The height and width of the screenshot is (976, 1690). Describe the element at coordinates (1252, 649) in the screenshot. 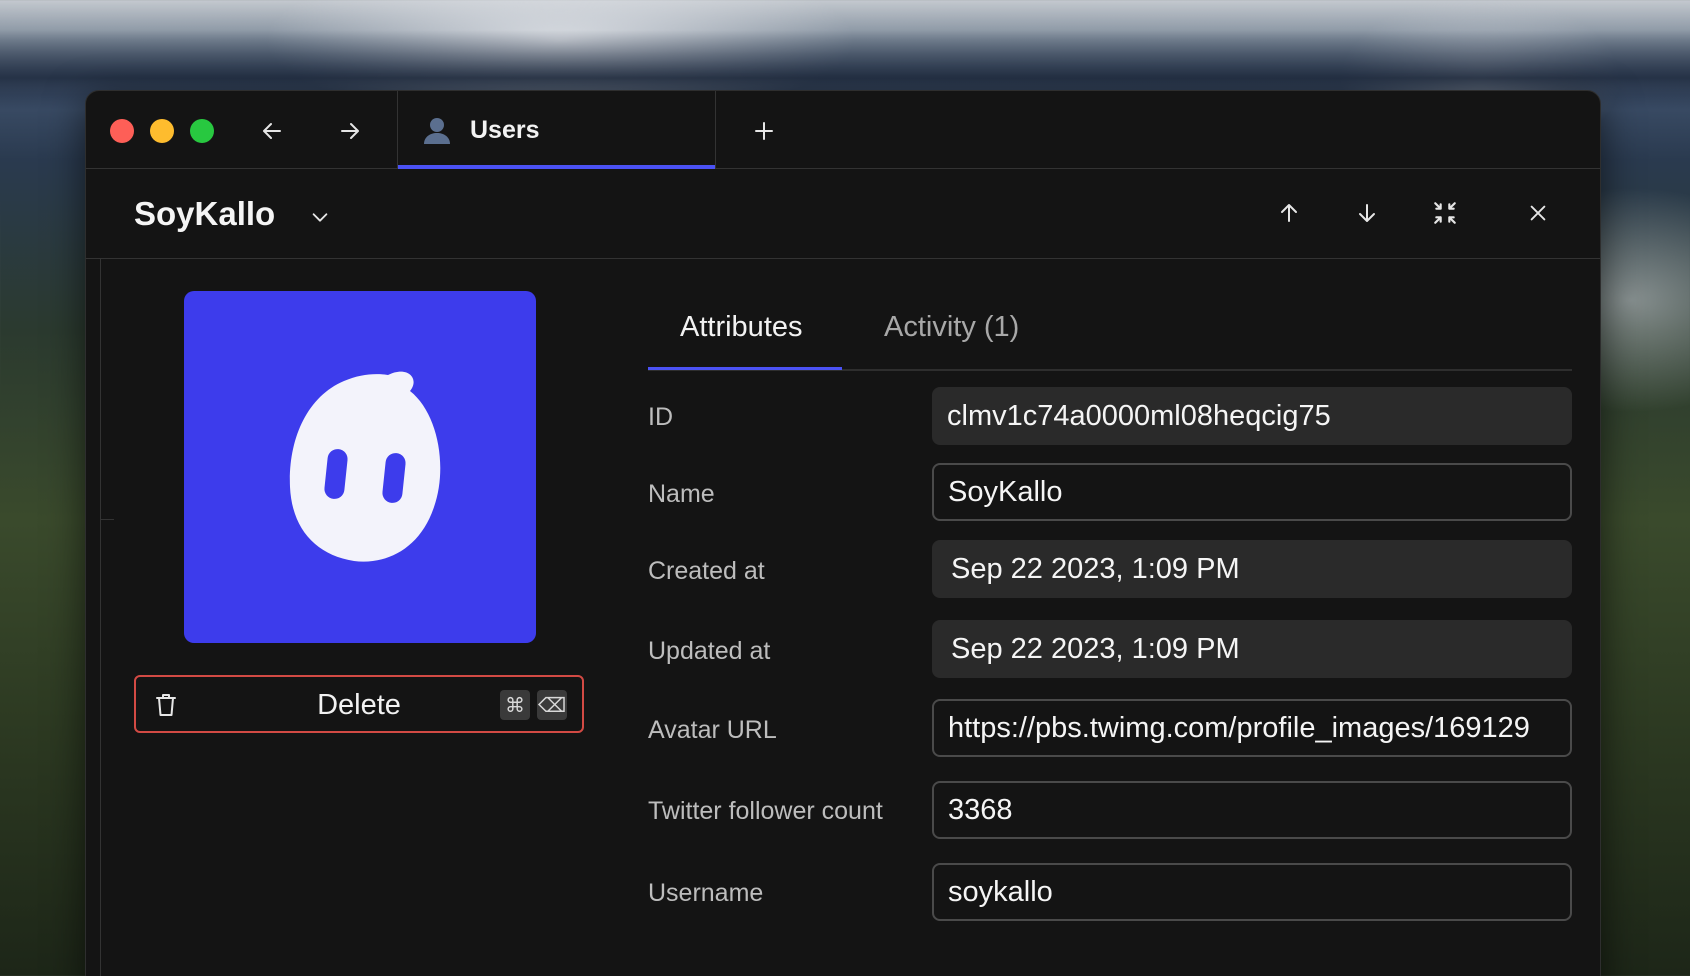

I see `updated-at-field: Sep 22 2023, 1:09 PM` at that location.